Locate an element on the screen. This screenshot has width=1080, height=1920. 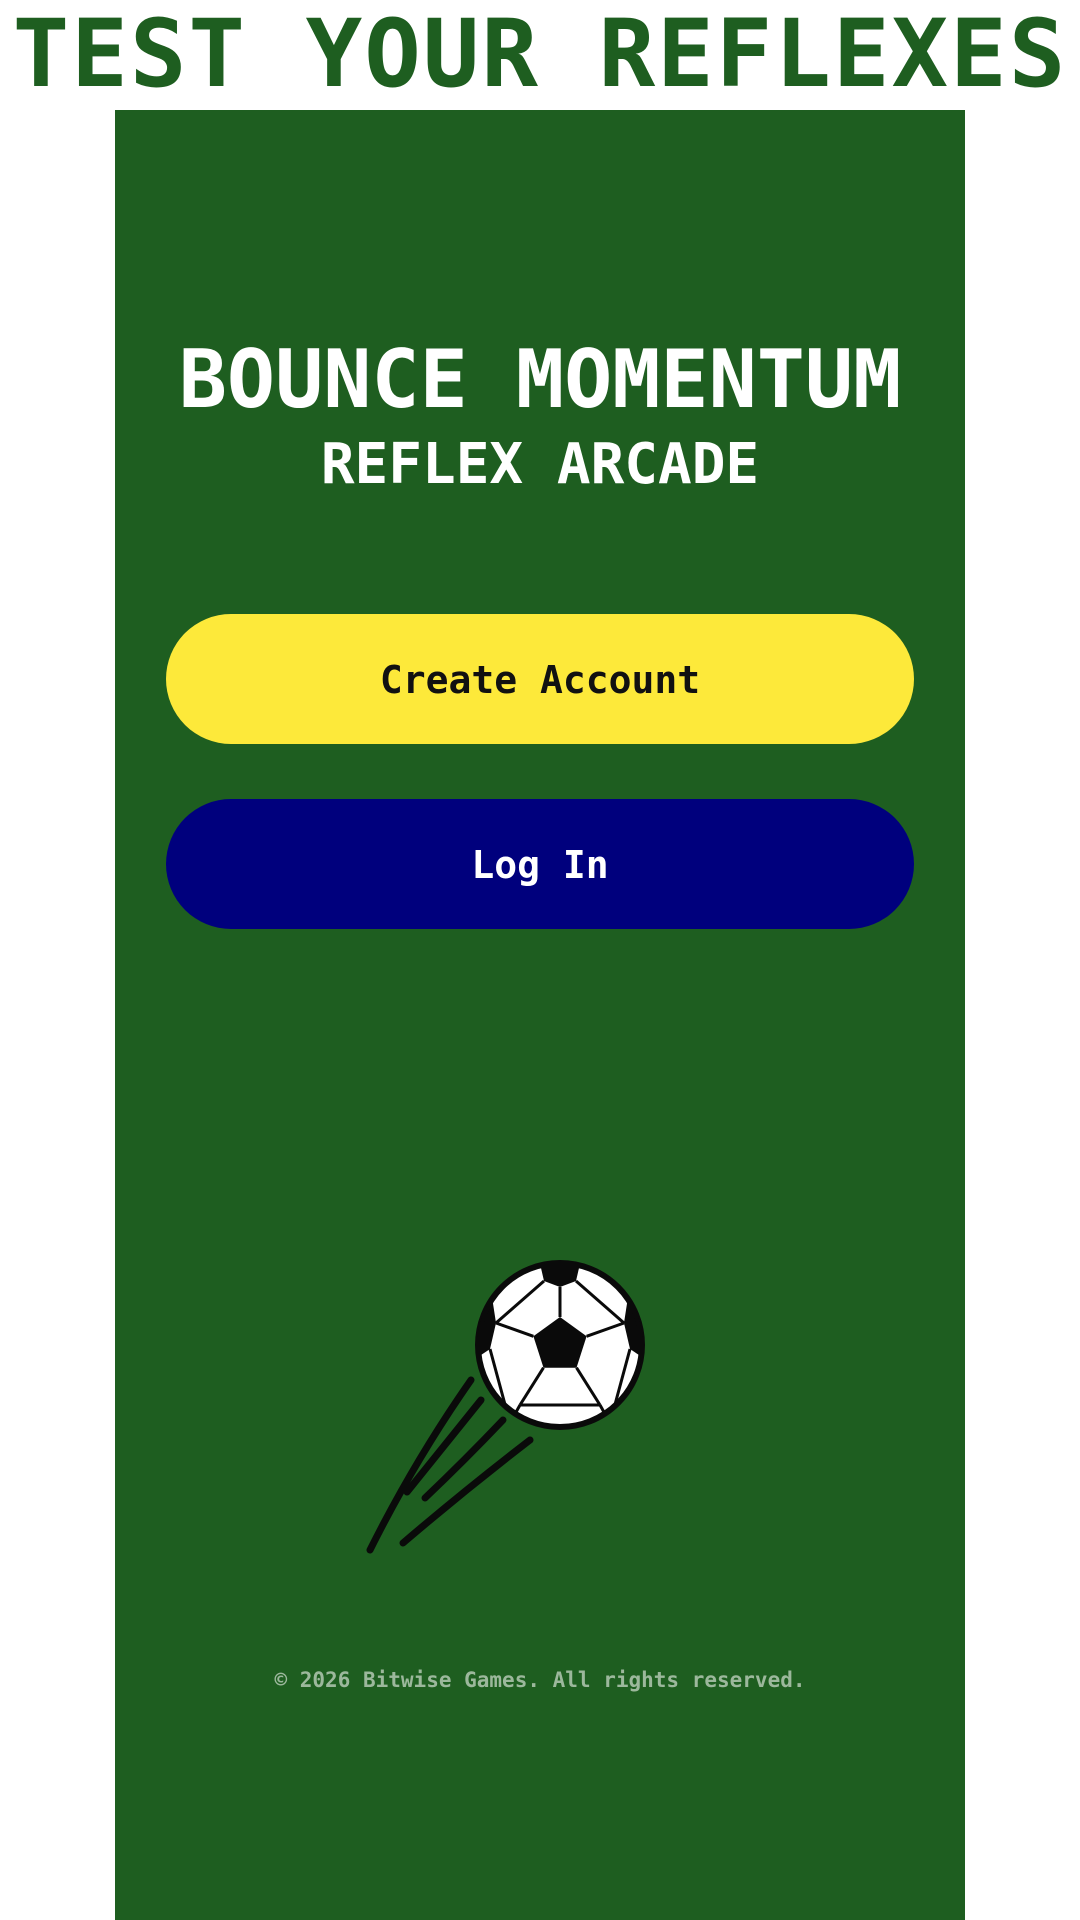
soccer-ball-icon is located at coordinates (505, 1407).